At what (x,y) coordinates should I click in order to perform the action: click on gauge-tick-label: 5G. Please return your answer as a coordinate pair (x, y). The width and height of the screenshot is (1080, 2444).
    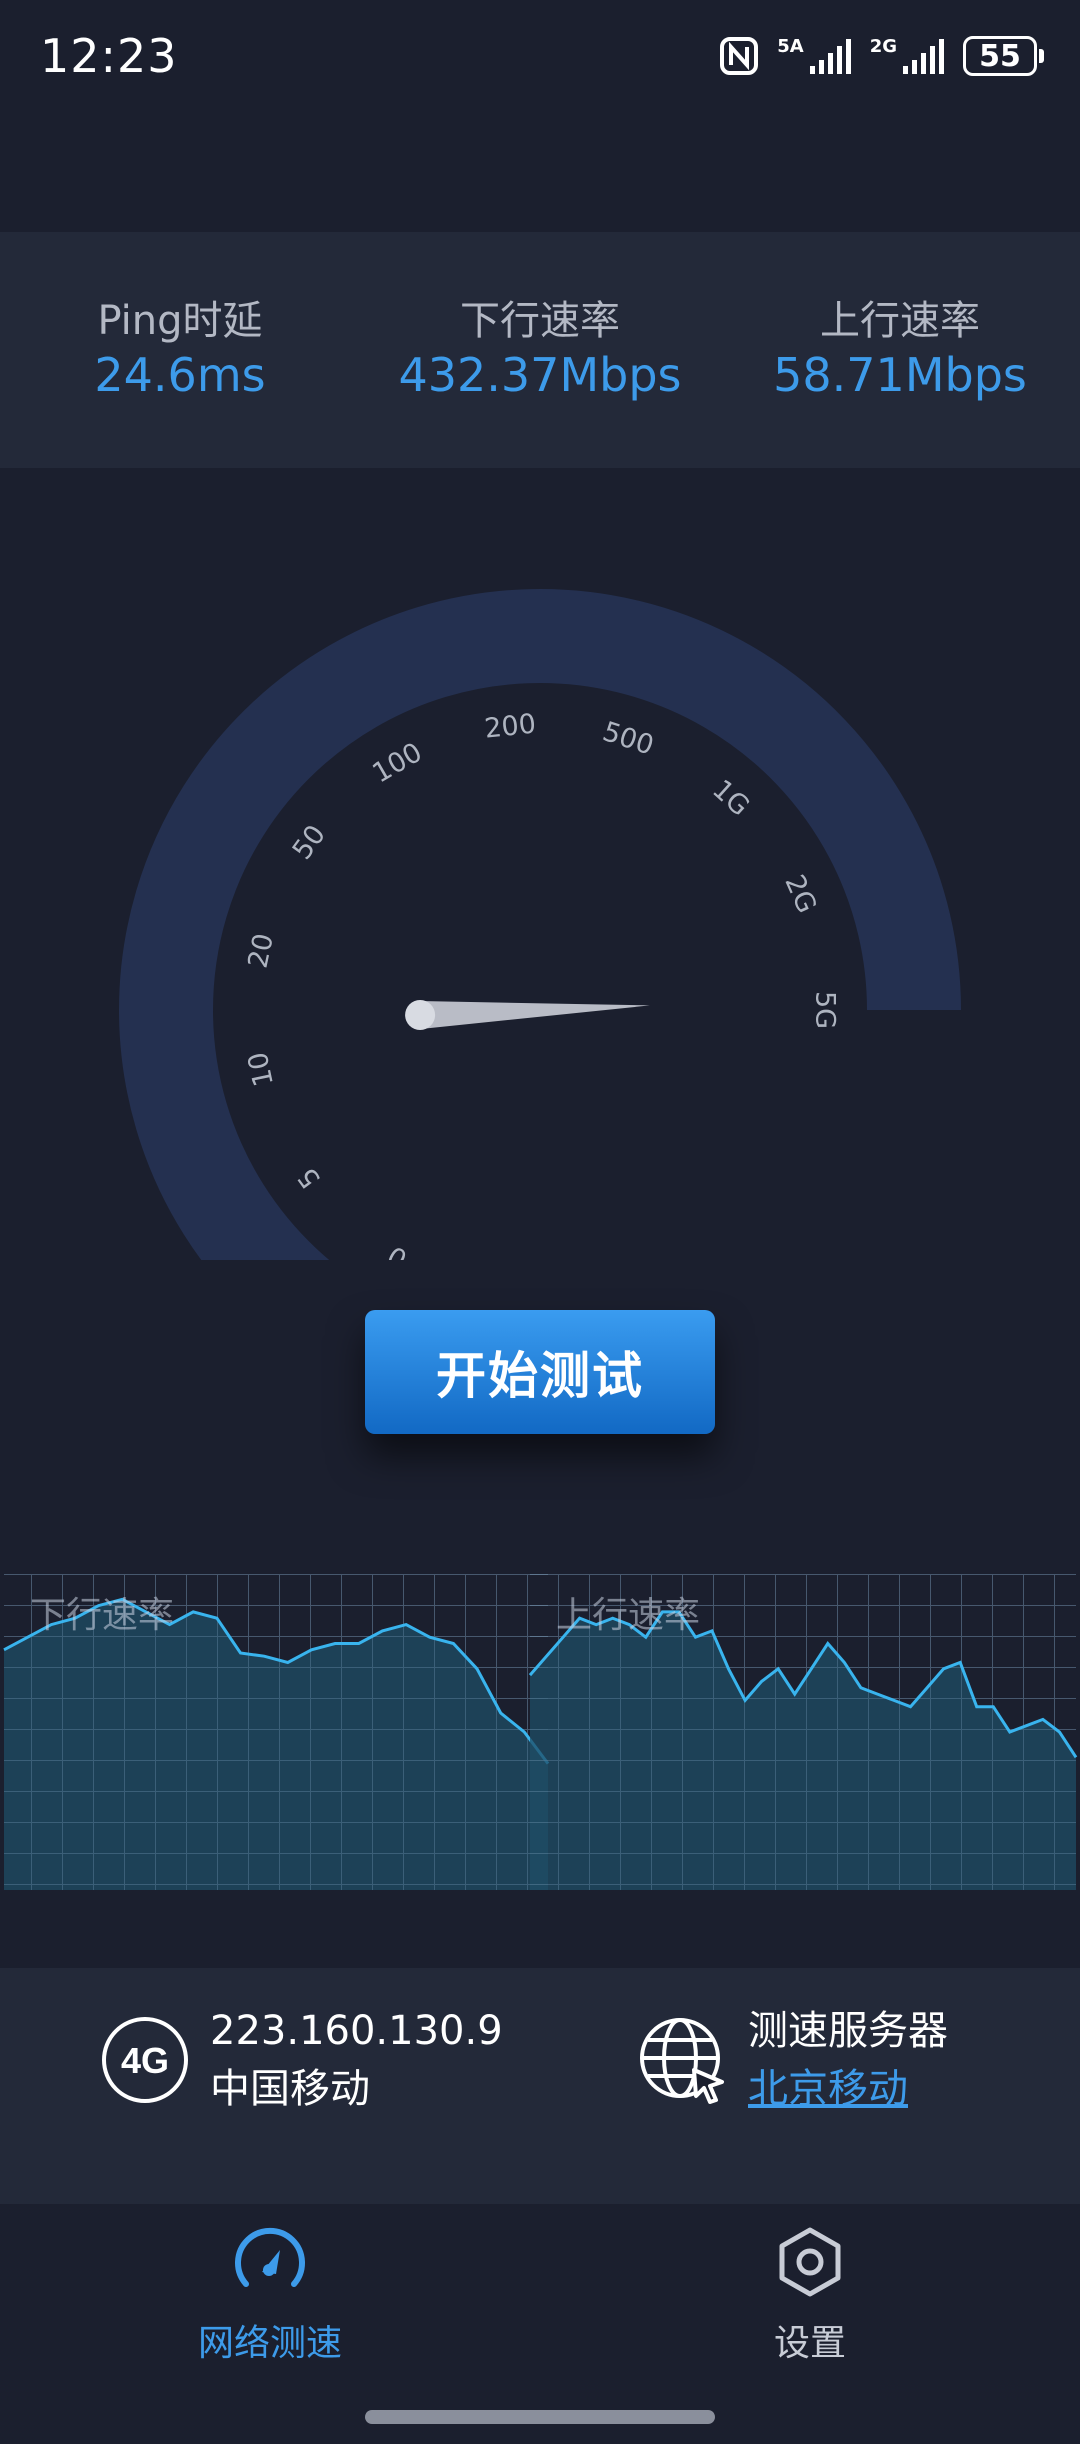
    Looking at the image, I should click on (825, 1010).